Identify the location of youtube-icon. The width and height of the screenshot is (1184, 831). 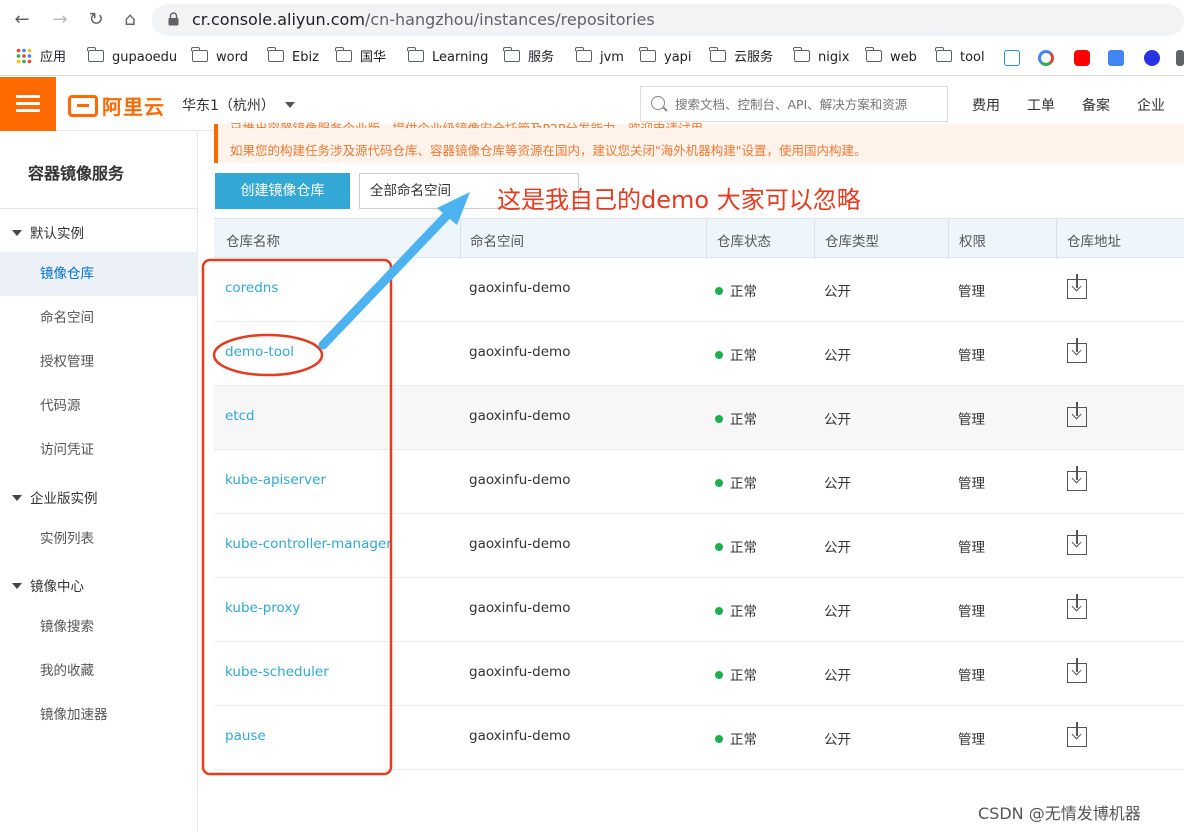
(1082, 58).